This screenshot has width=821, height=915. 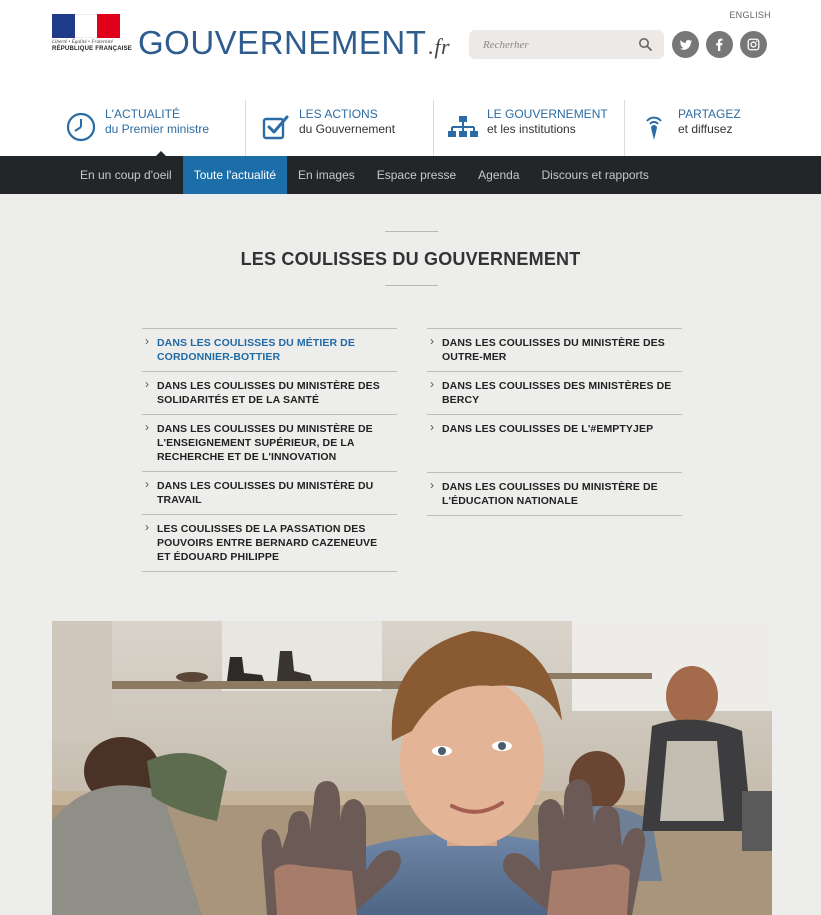 What do you see at coordinates (326, 175) in the screenshot?
I see `subnav-en-images: En images` at bounding box center [326, 175].